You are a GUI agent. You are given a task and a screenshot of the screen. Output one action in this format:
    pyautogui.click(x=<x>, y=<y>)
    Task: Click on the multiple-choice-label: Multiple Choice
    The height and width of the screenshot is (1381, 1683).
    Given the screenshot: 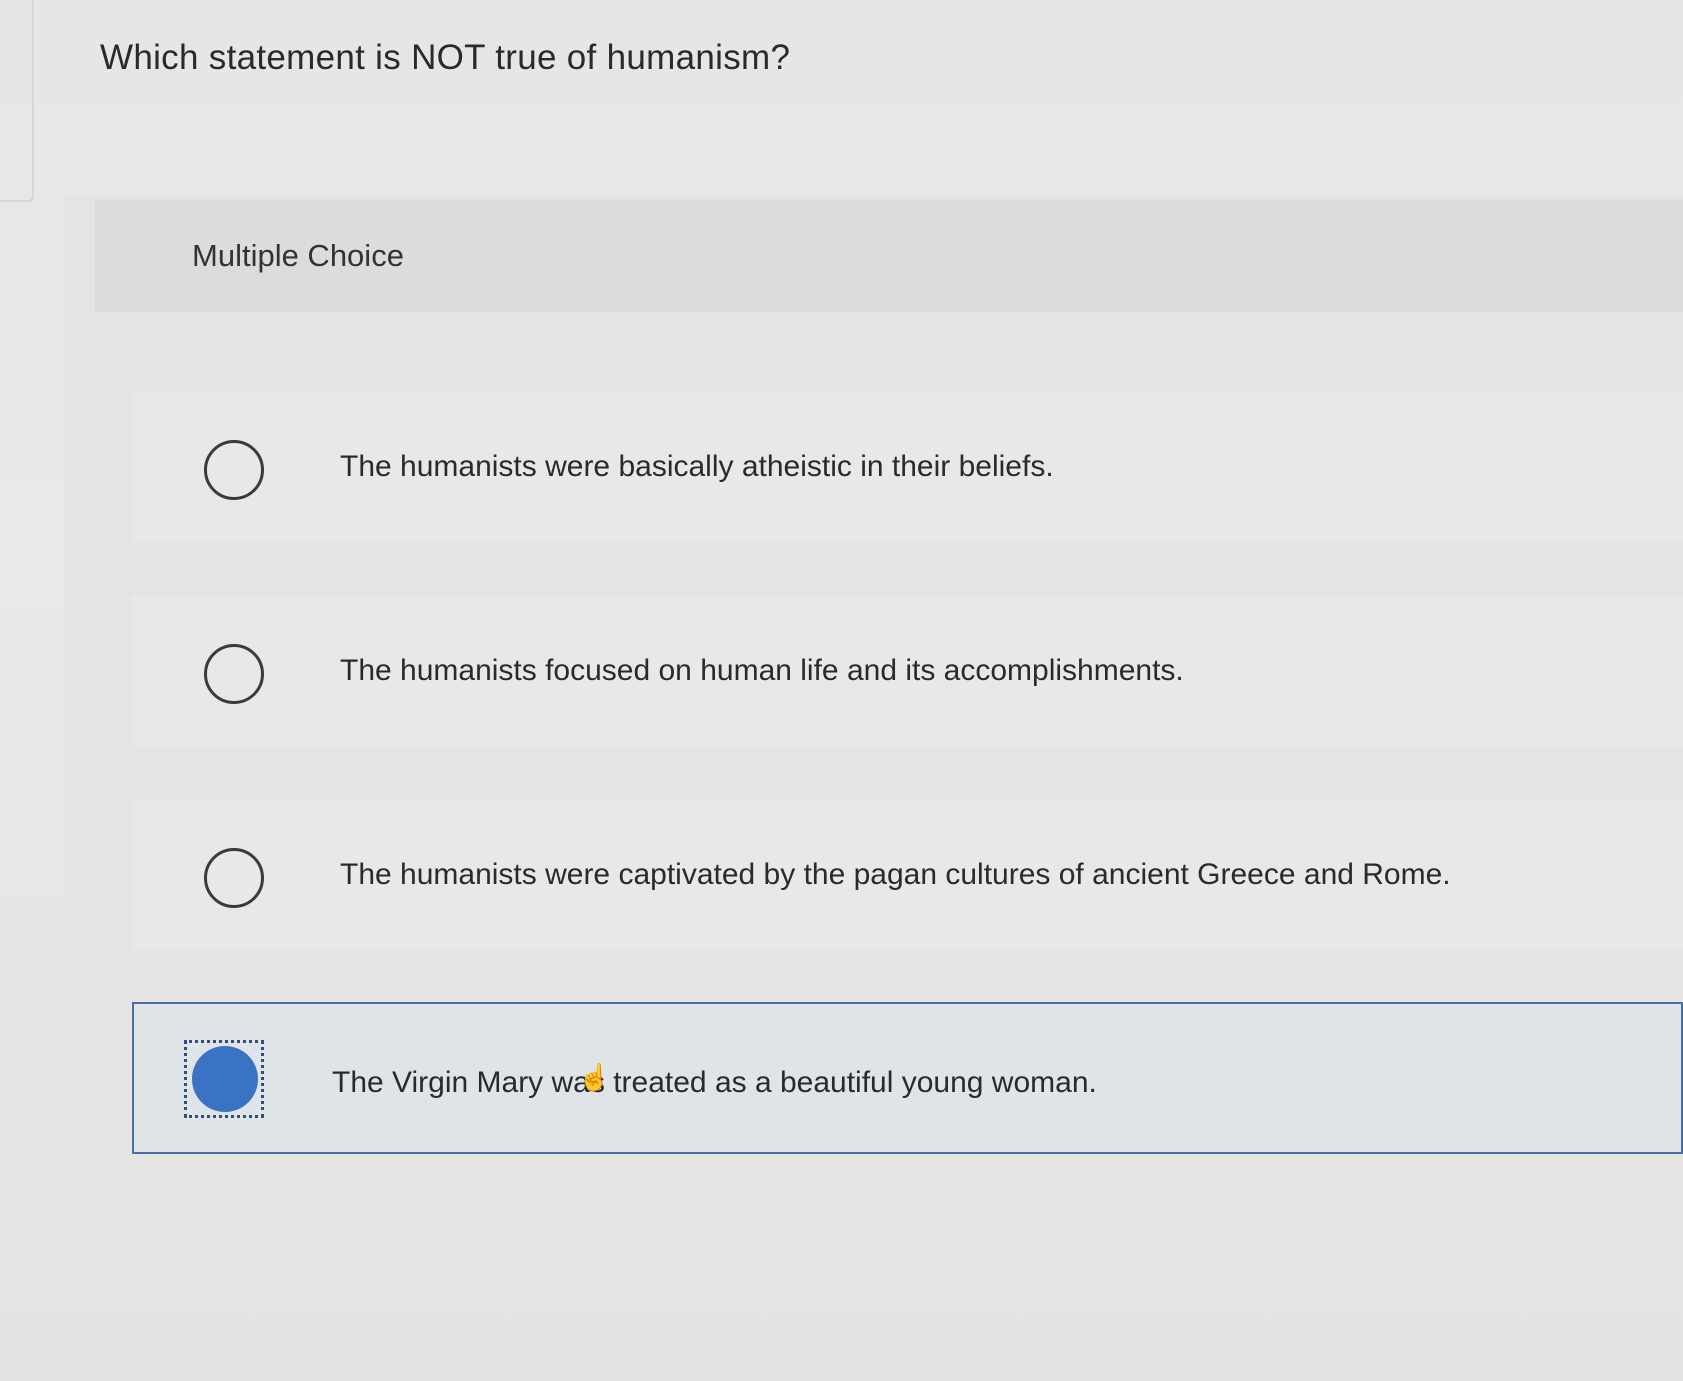 What is the action you would take?
    pyautogui.click(x=298, y=255)
    